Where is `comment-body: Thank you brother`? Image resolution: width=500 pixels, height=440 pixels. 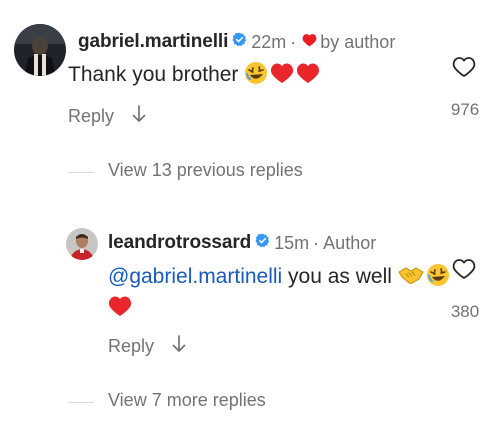
comment-body: Thank you brother is located at coordinates (153, 74).